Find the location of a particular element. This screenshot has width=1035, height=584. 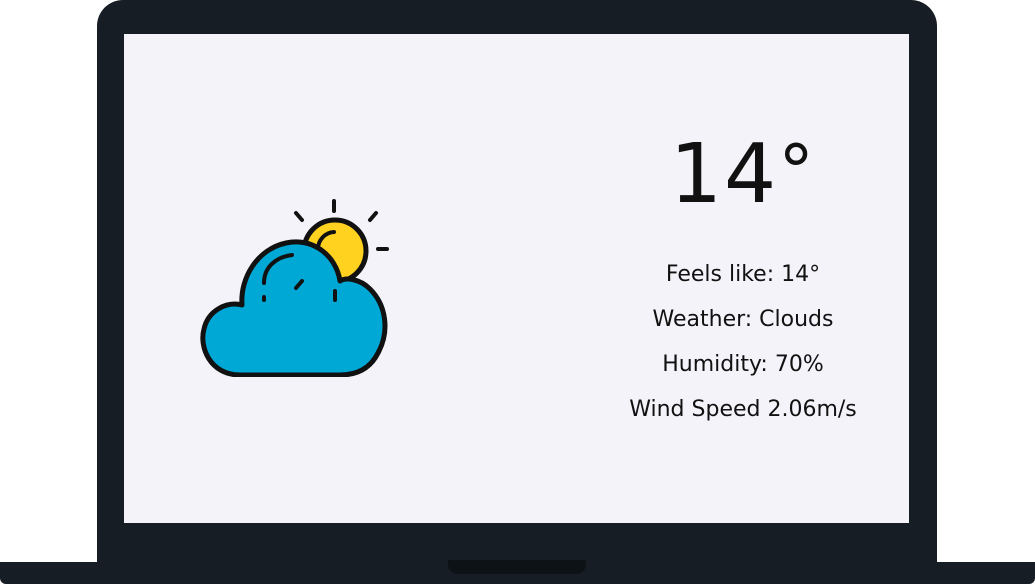

weather-condition-text: Weather: Clouds is located at coordinates (743, 319).